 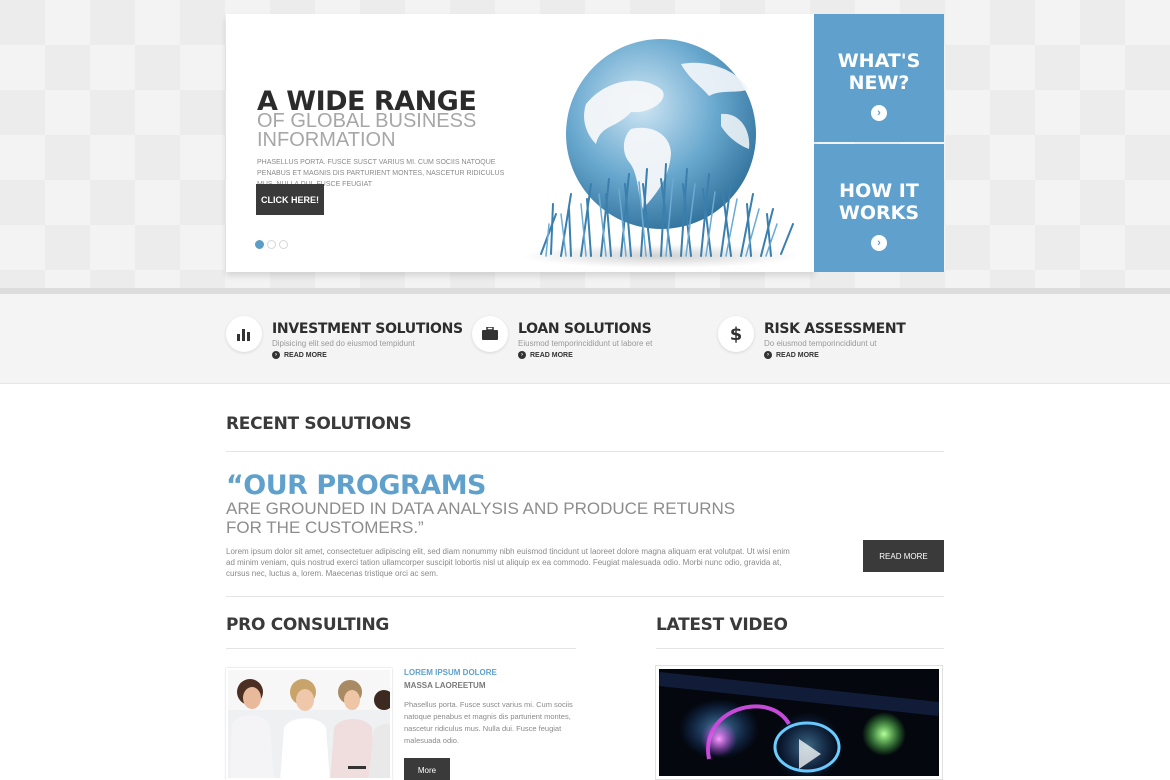 I want to click on latest-video-title: LATEST VIDEO, so click(x=722, y=625).